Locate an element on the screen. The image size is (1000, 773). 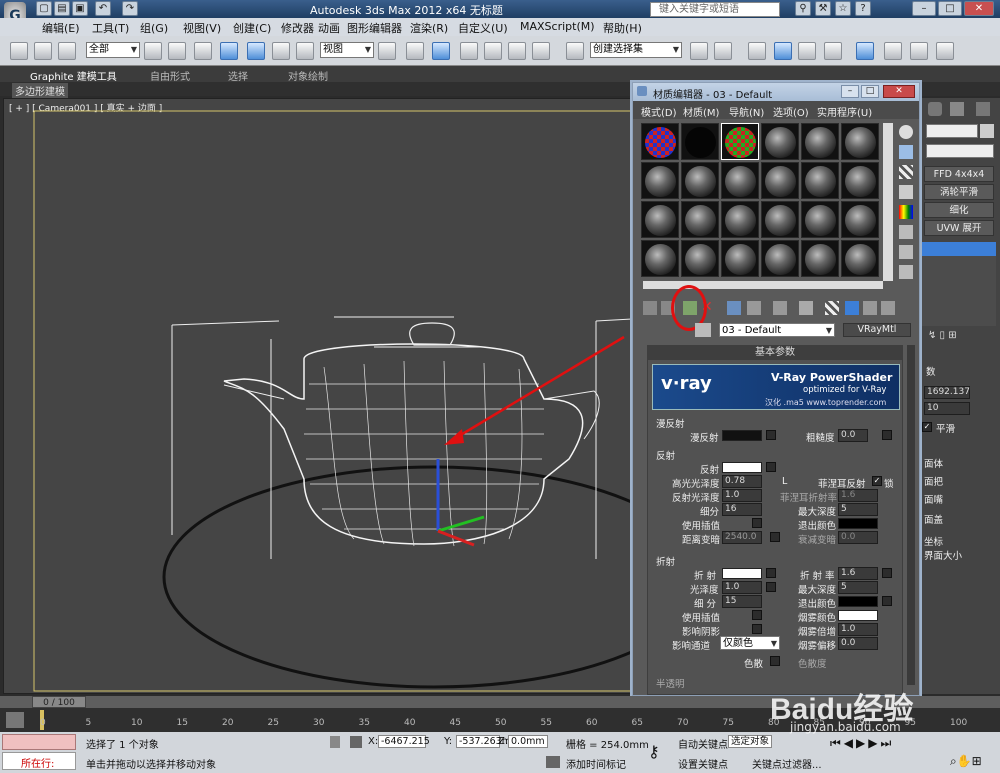
affect-shadows-checkbox is located at coordinates (757, 629).